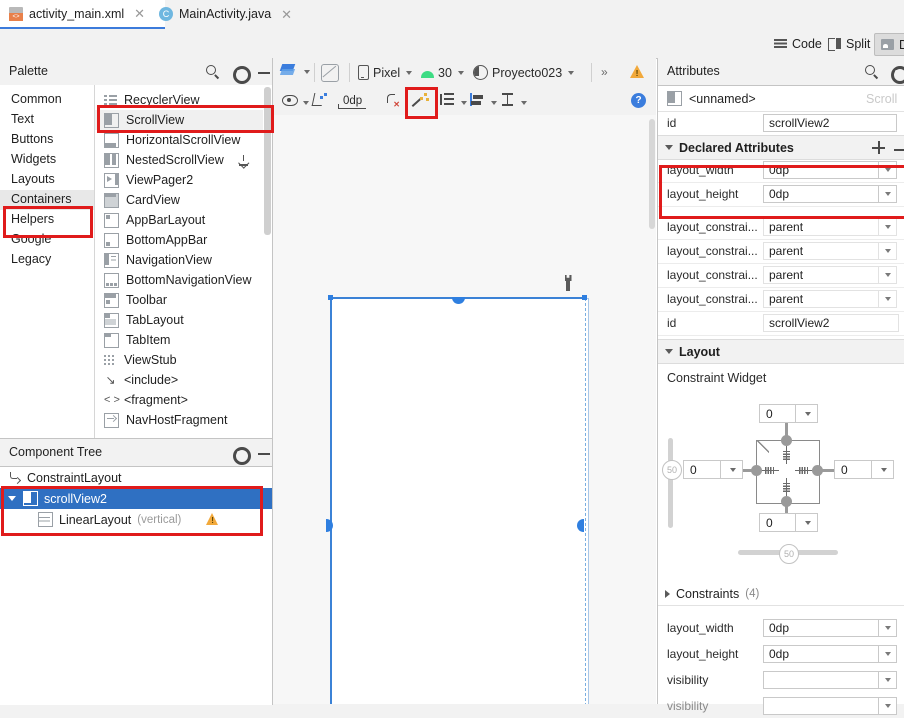 Image resolution: width=904 pixels, height=718 pixels. Describe the element at coordinates (179, 340) in the screenshot. I see `palette-item-tabitem: TabItem` at that location.